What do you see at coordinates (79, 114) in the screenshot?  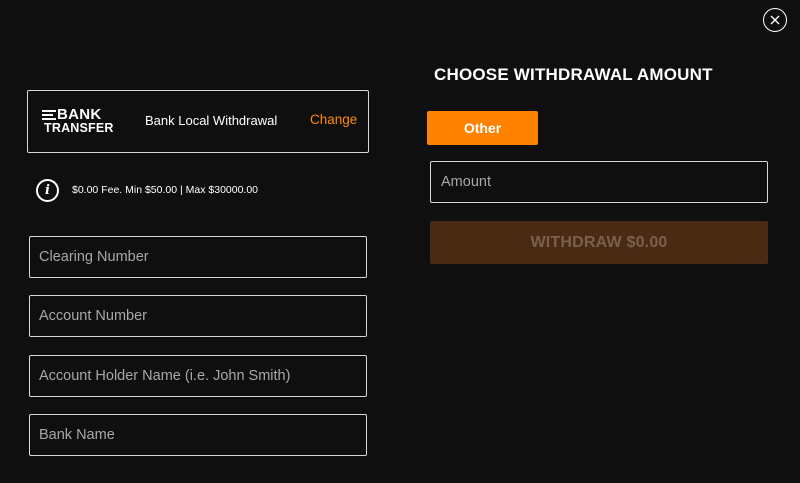 I see `logo-text-bank: BANK` at bounding box center [79, 114].